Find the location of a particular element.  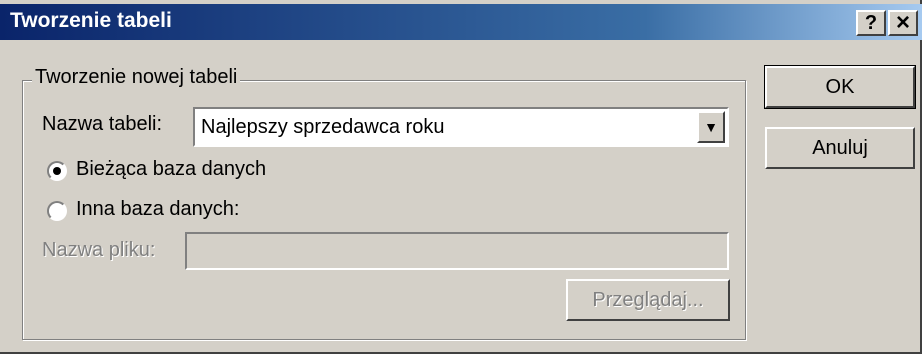

window-title: Tworzenie tabeli is located at coordinates (91, 20).